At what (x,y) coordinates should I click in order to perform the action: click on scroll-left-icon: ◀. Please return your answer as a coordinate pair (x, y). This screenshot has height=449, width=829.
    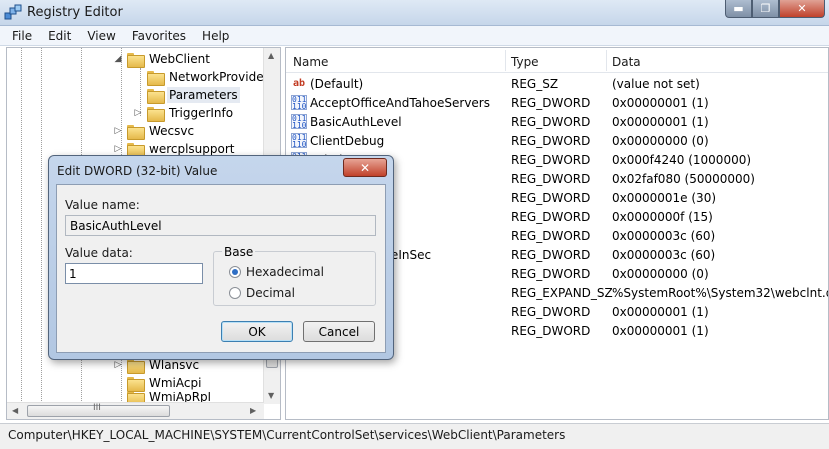
    Looking at the image, I should click on (15, 410).